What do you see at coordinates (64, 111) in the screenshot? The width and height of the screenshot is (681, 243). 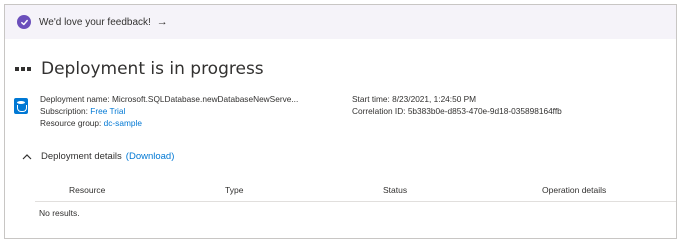 I see `subscription-label: Subscription:` at bounding box center [64, 111].